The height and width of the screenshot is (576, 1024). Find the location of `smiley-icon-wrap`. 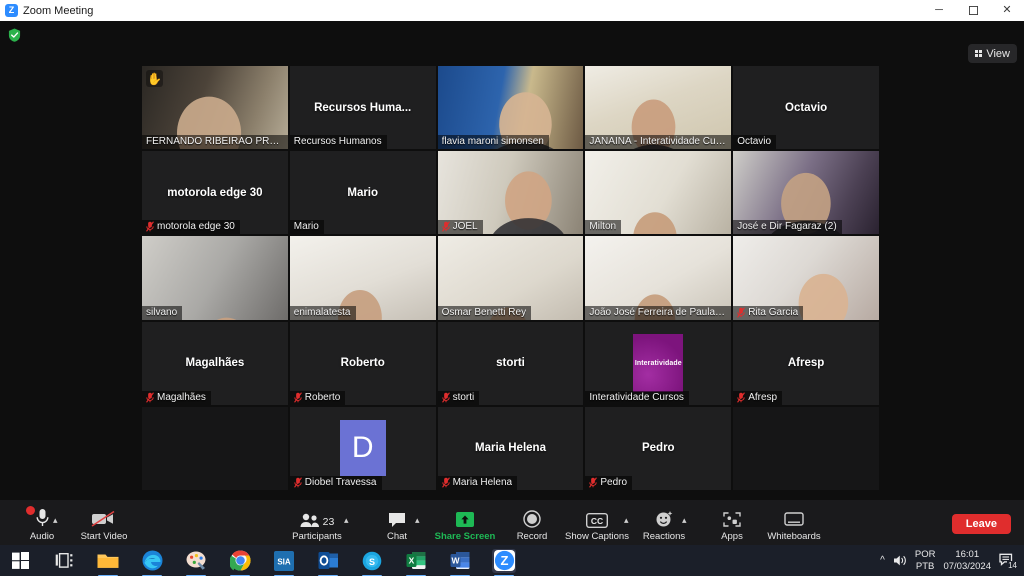

smiley-icon-wrap is located at coordinates (664, 517).